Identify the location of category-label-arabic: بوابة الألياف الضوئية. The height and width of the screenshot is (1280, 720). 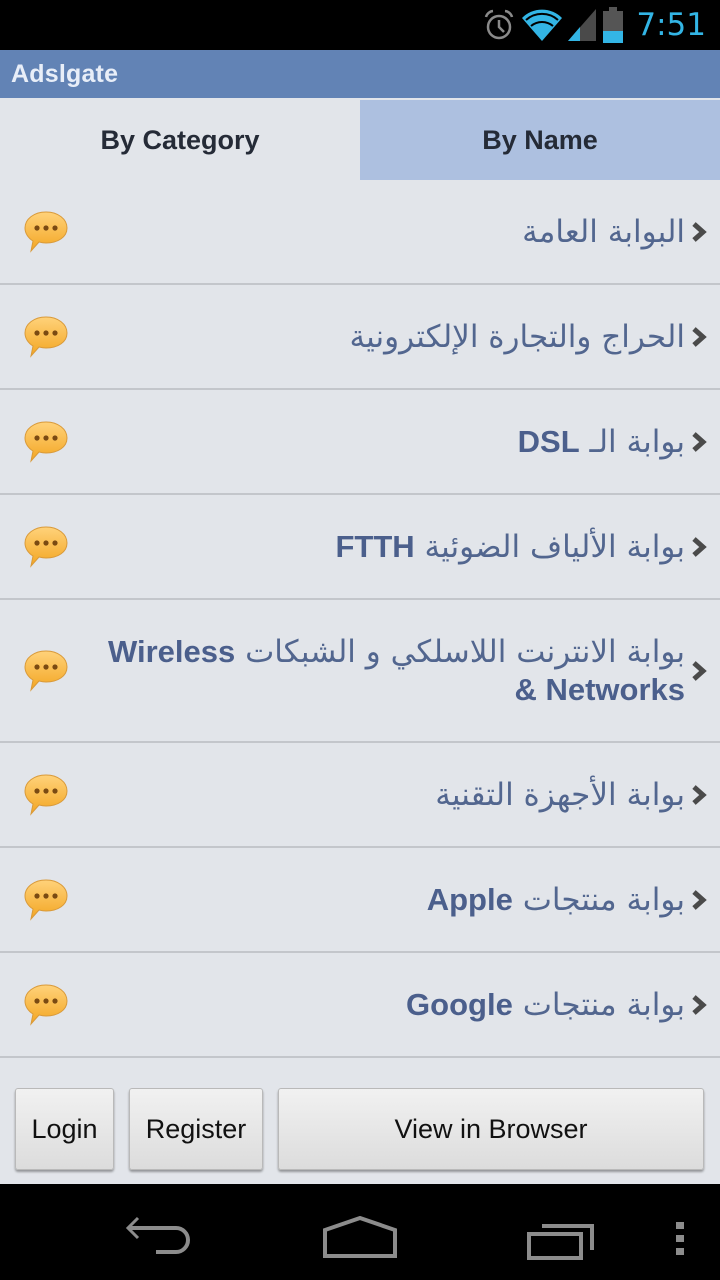
(554, 546).